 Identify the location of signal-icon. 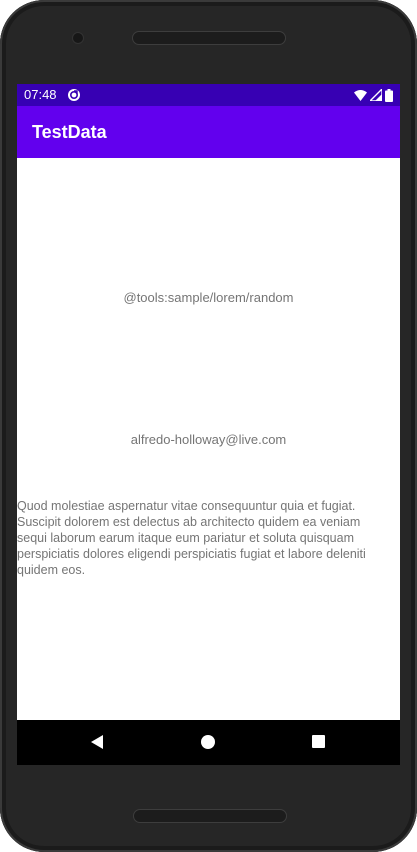
(376, 95).